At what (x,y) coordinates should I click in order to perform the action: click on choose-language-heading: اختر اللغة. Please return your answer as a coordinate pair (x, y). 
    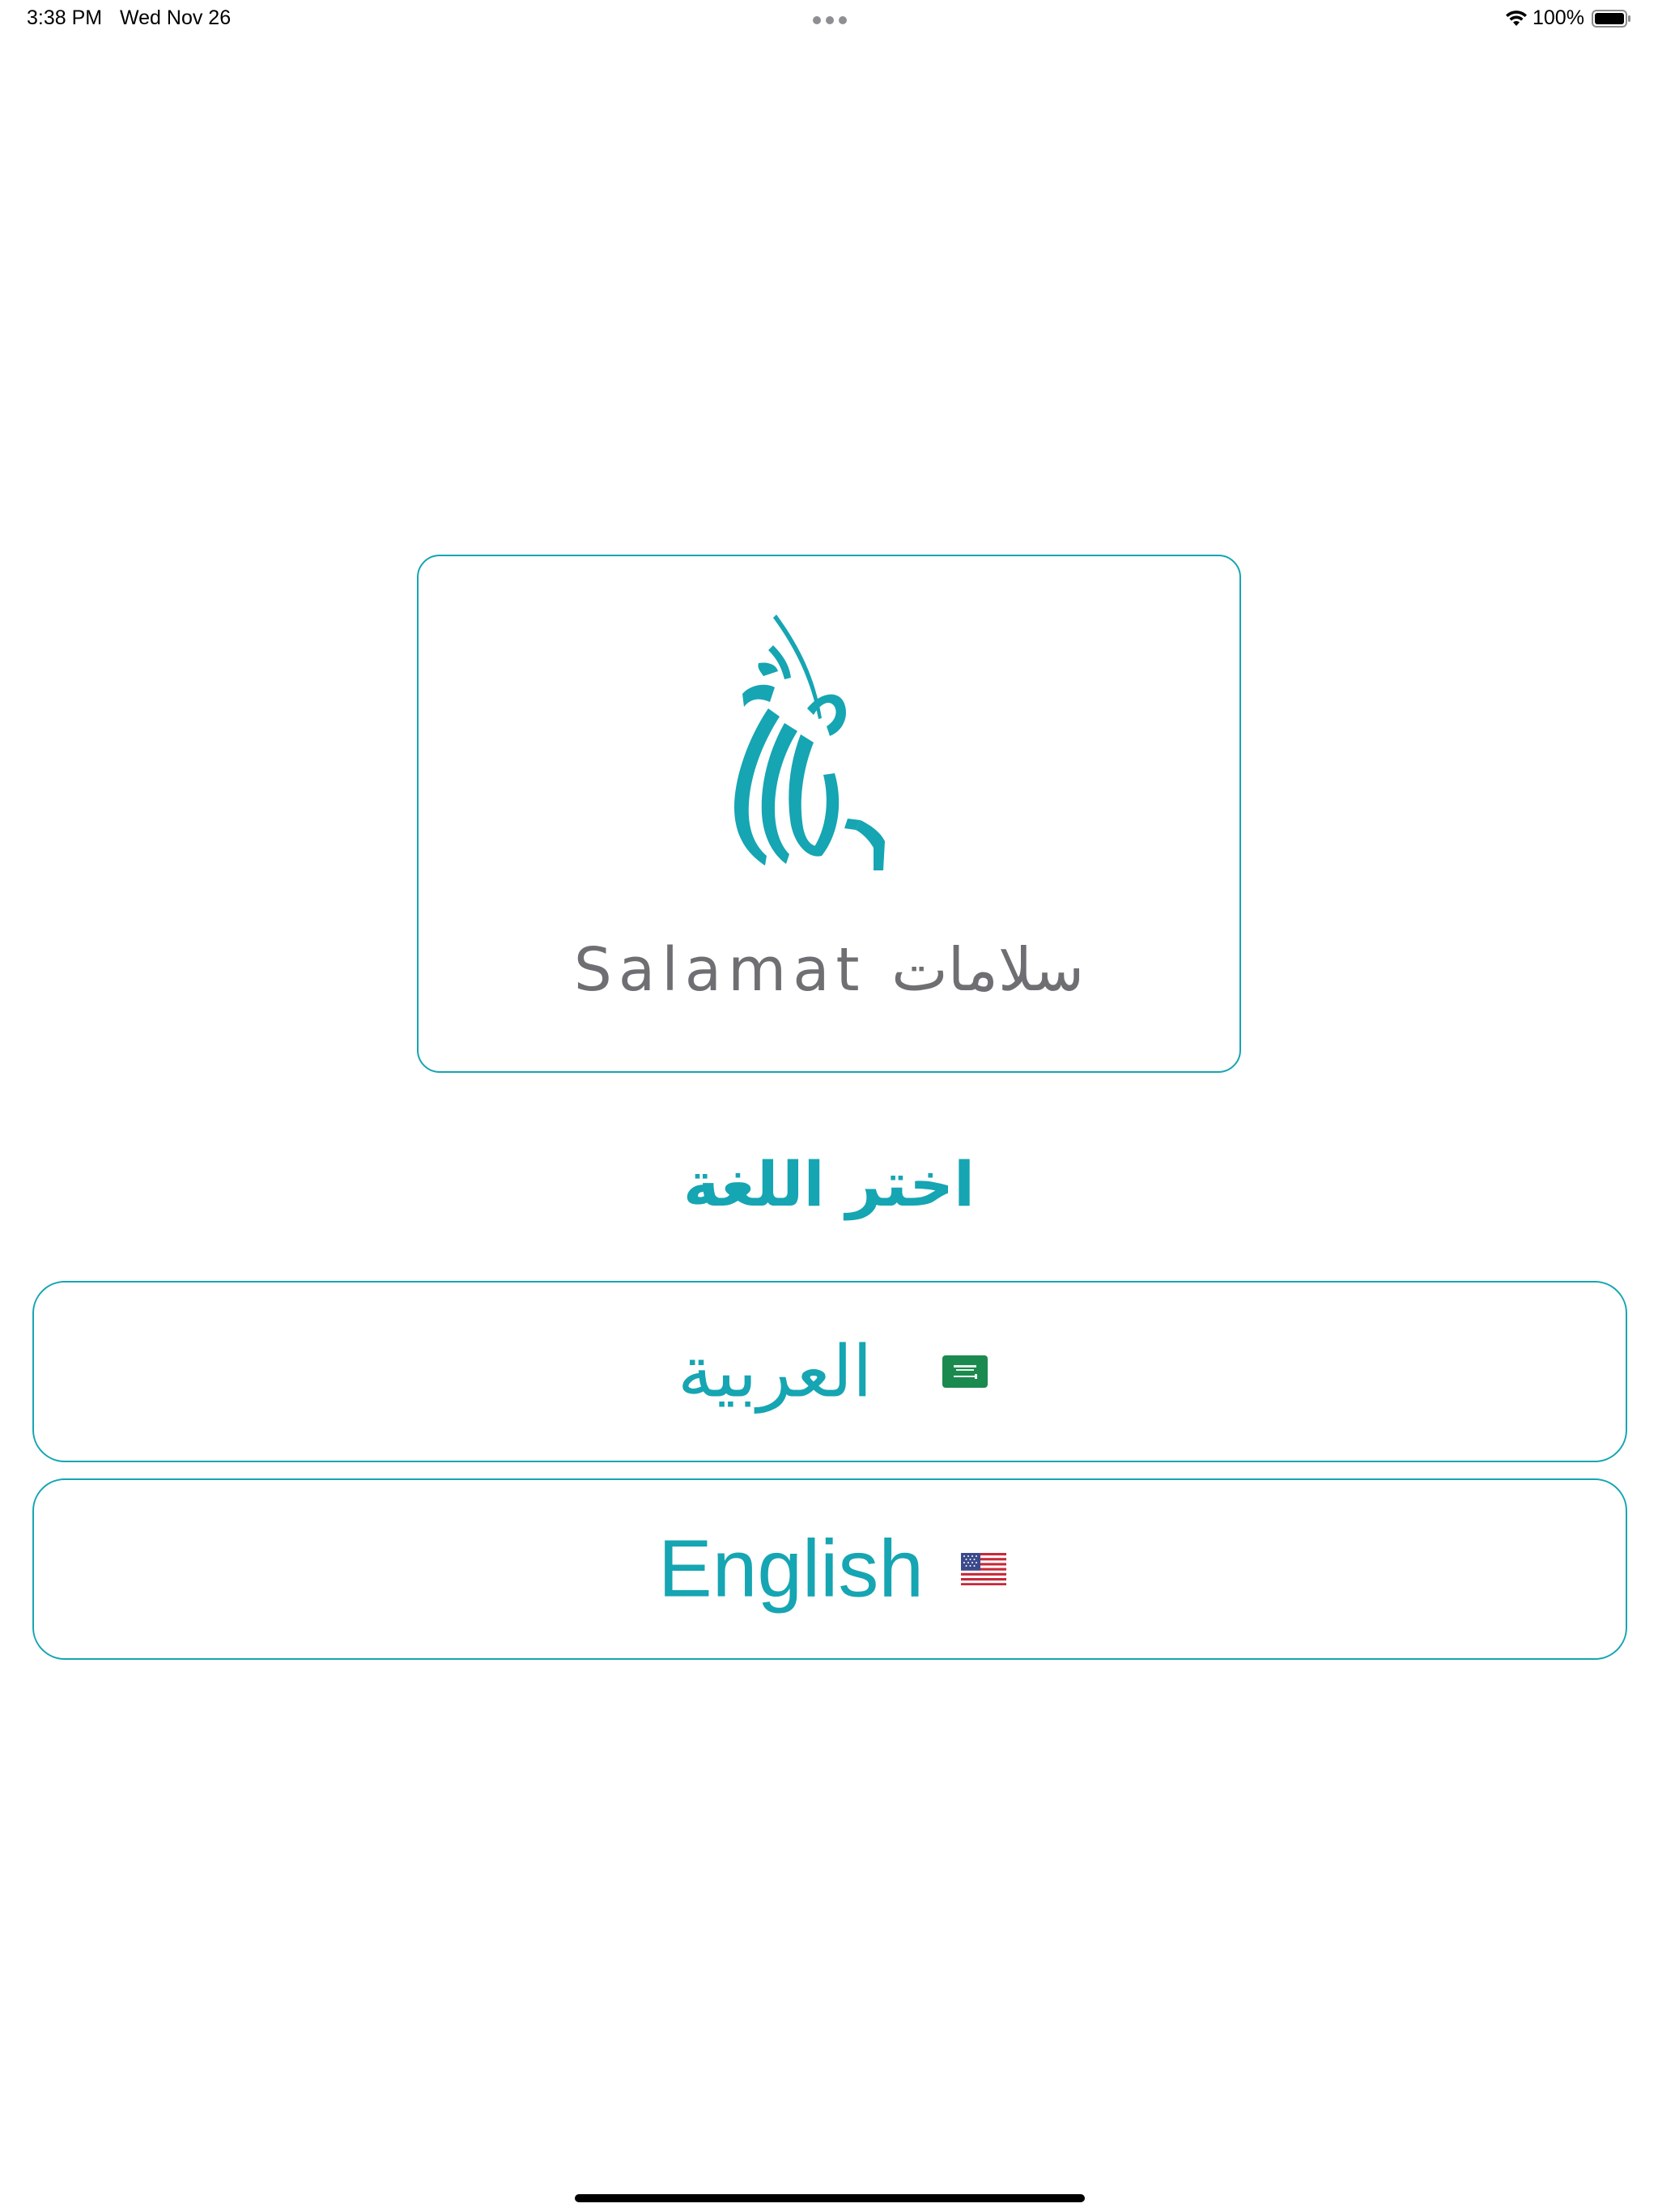
    Looking at the image, I should click on (829, 1184).